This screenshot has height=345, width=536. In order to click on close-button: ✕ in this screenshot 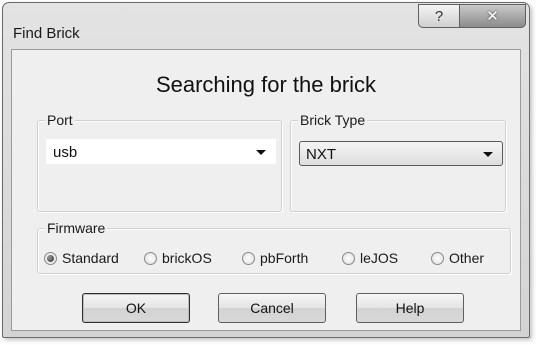, I will do `click(493, 16)`.